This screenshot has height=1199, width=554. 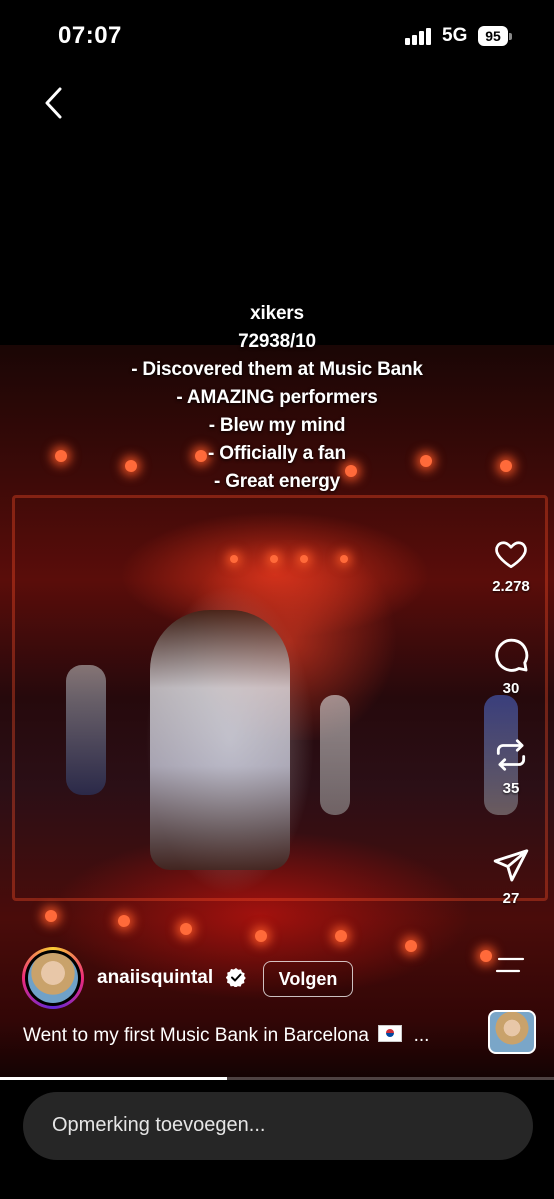 I want to click on more-options-button, so click(x=510, y=965).